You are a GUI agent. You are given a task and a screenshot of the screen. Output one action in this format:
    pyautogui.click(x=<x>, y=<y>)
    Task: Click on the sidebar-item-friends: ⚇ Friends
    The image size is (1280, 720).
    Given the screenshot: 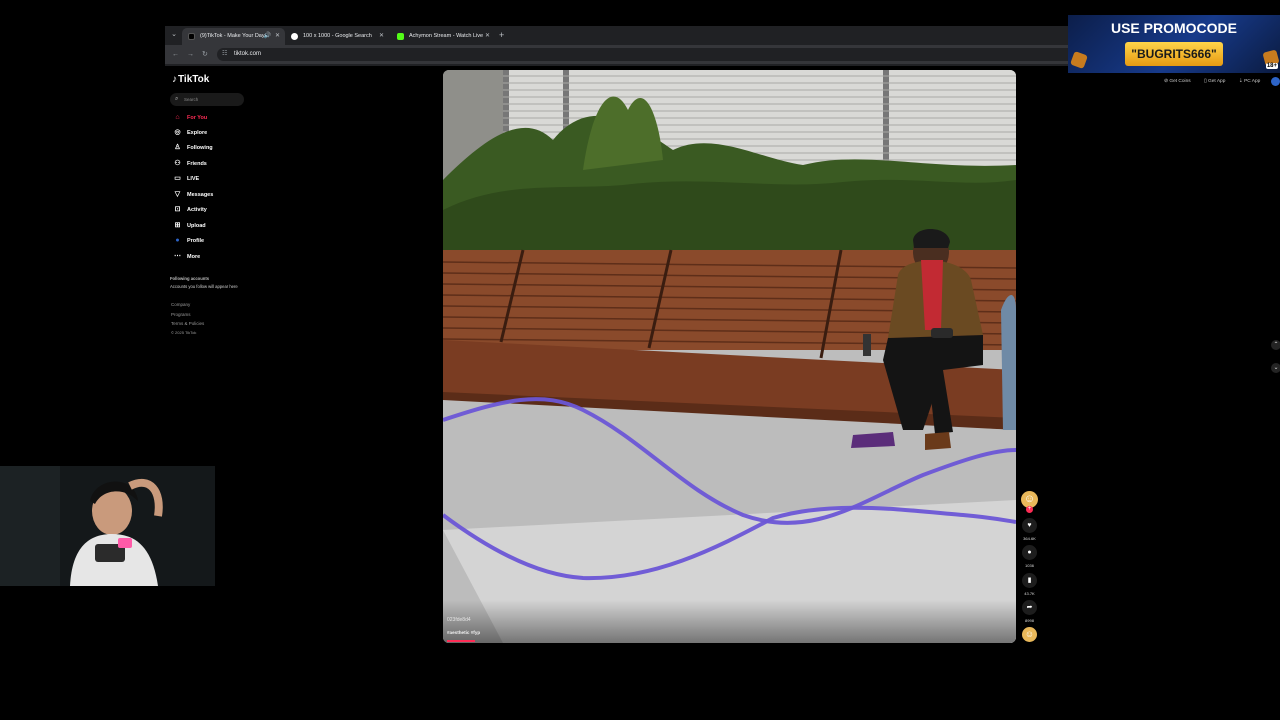 What is the action you would take?
    pyautogui.click(x=190, y=164)
    